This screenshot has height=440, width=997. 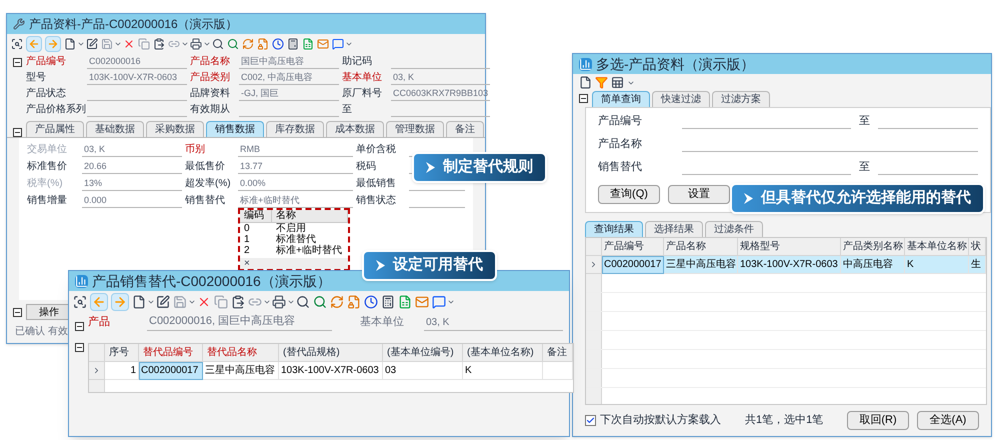 What do you see at coordinates (137, 77) in the screenshot?
I see `input-field: 103K-100V-X7R-0603` at bounding box center [137, 77].